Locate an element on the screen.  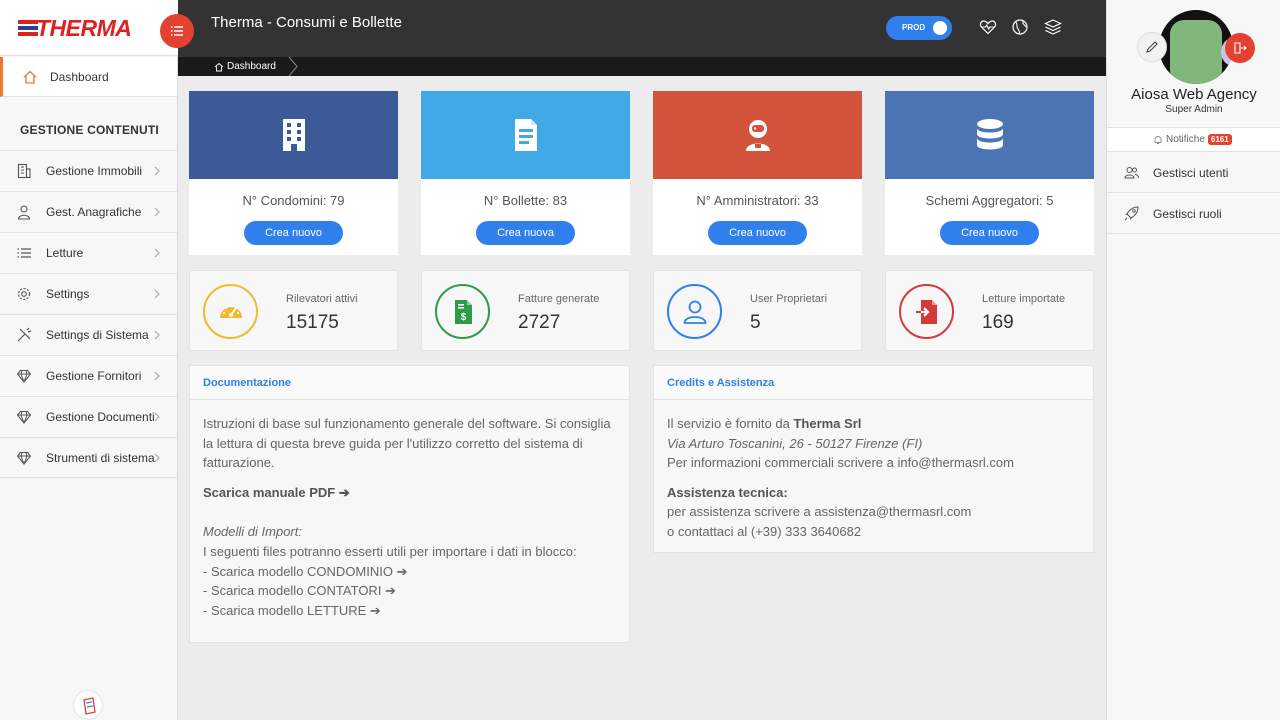
menu-toggle-button is located at coordinates (177, 31).